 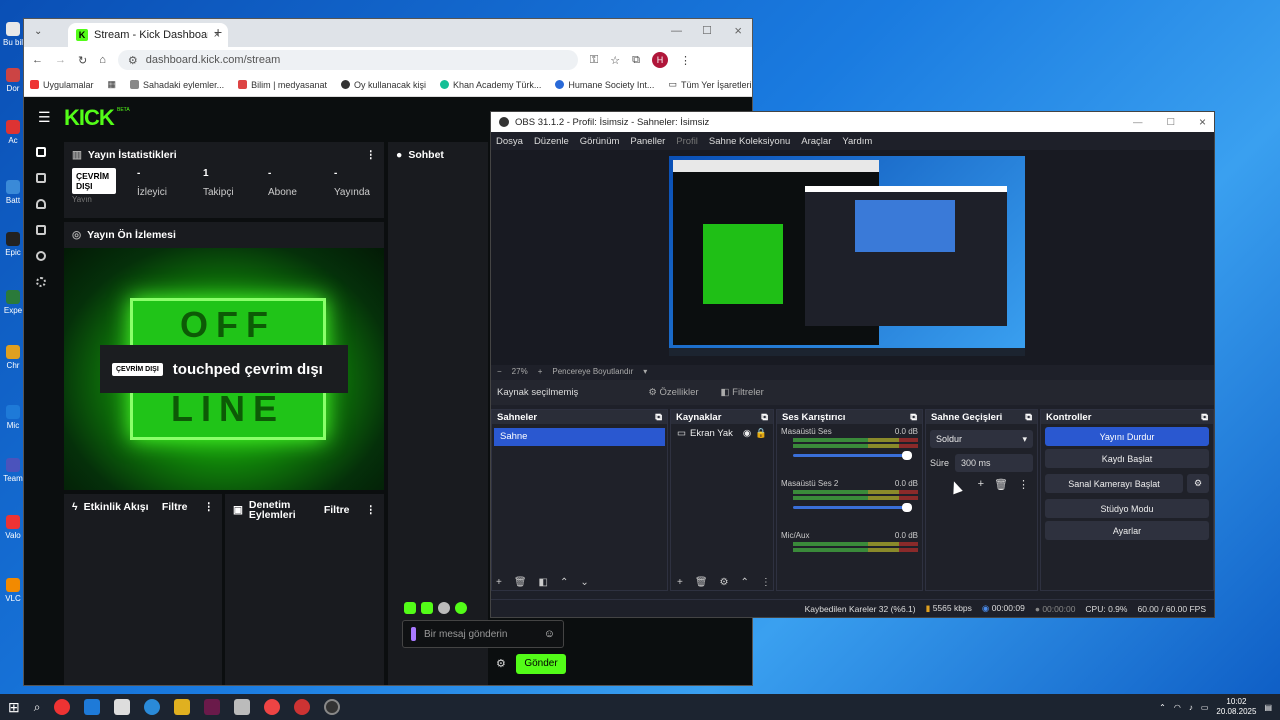 I want to click on obs-taskbar-icon, so click(x=332, y=707).